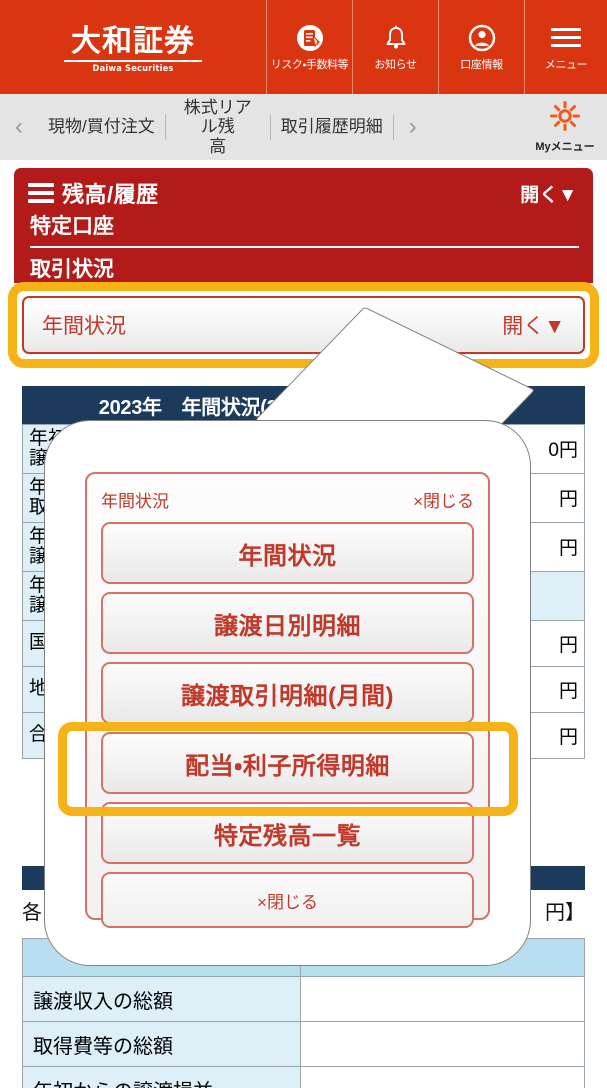  Describe the element at coordinates (133, 41) in the screenshot. I see `logo-main-text: 大和証券` at that location.